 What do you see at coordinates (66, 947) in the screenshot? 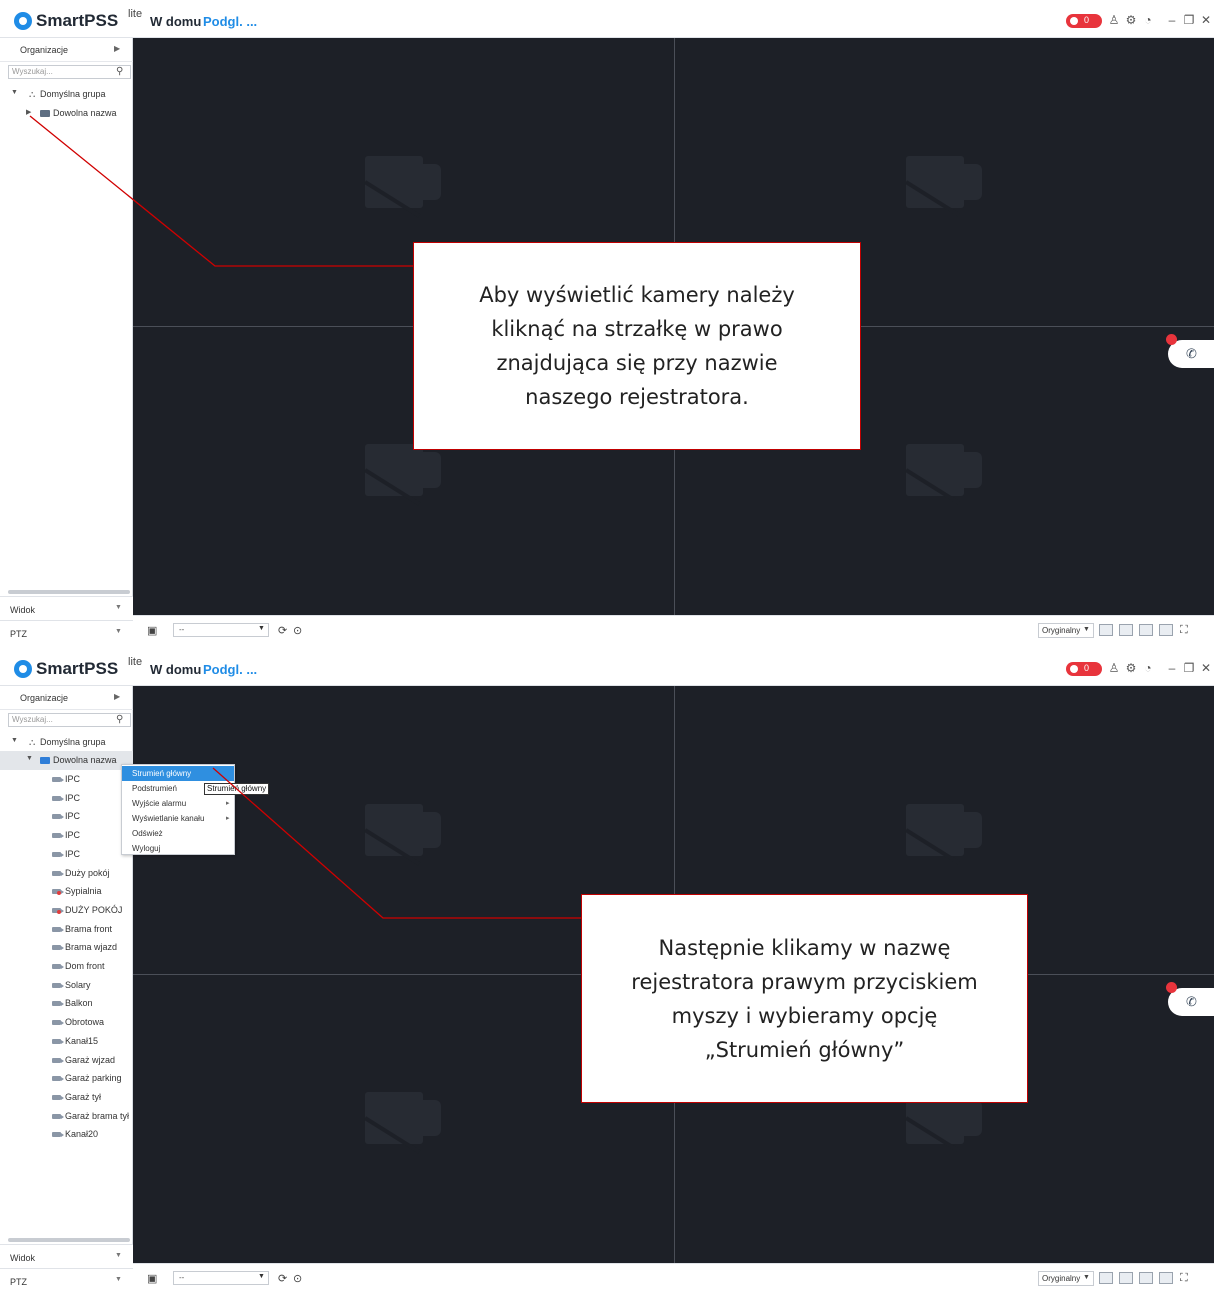
I see `channel-row: Brama wjazd` at bounding box center [66, 947].